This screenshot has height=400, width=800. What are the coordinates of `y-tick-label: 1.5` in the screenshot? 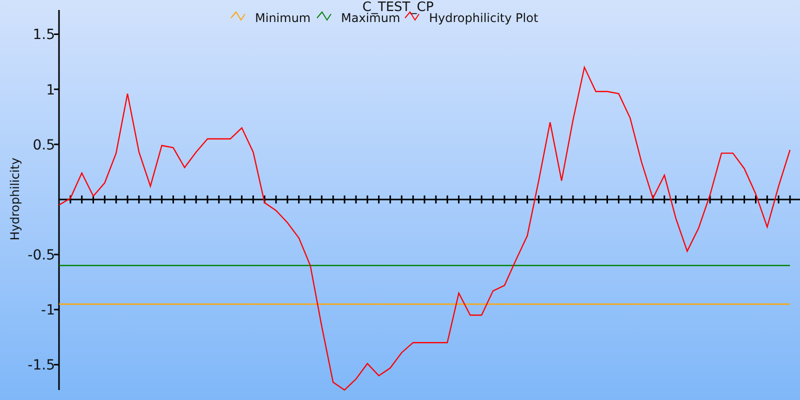 It's located at (43, 35).